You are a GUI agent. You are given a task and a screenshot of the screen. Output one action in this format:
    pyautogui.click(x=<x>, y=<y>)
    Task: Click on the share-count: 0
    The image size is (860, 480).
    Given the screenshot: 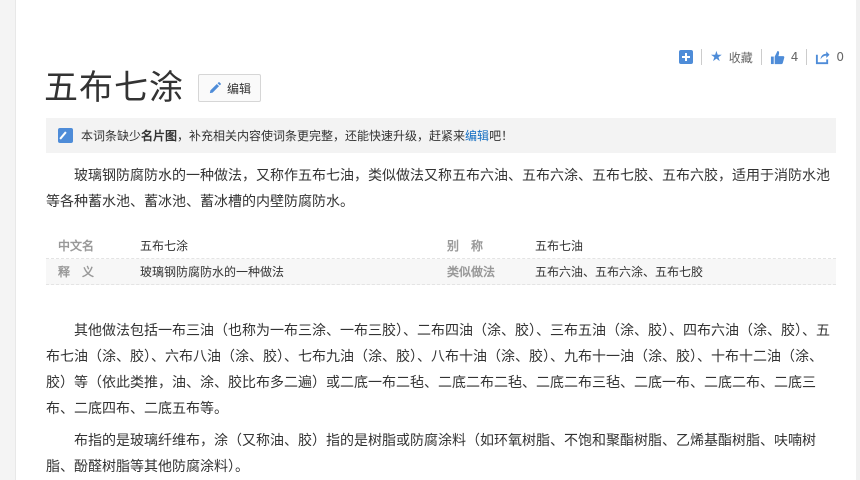 What is the action you would take?
    pyautogui.click(x=840, y=57)
    